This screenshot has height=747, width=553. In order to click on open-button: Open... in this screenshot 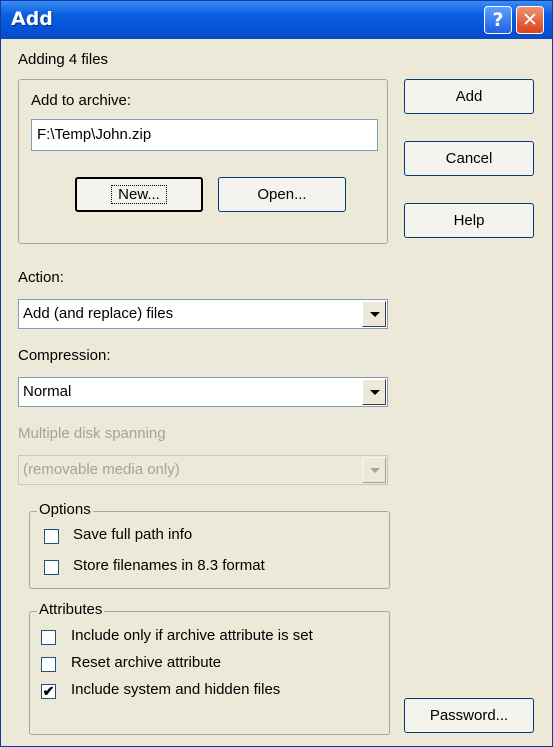, I will do `click(282, 194)`.